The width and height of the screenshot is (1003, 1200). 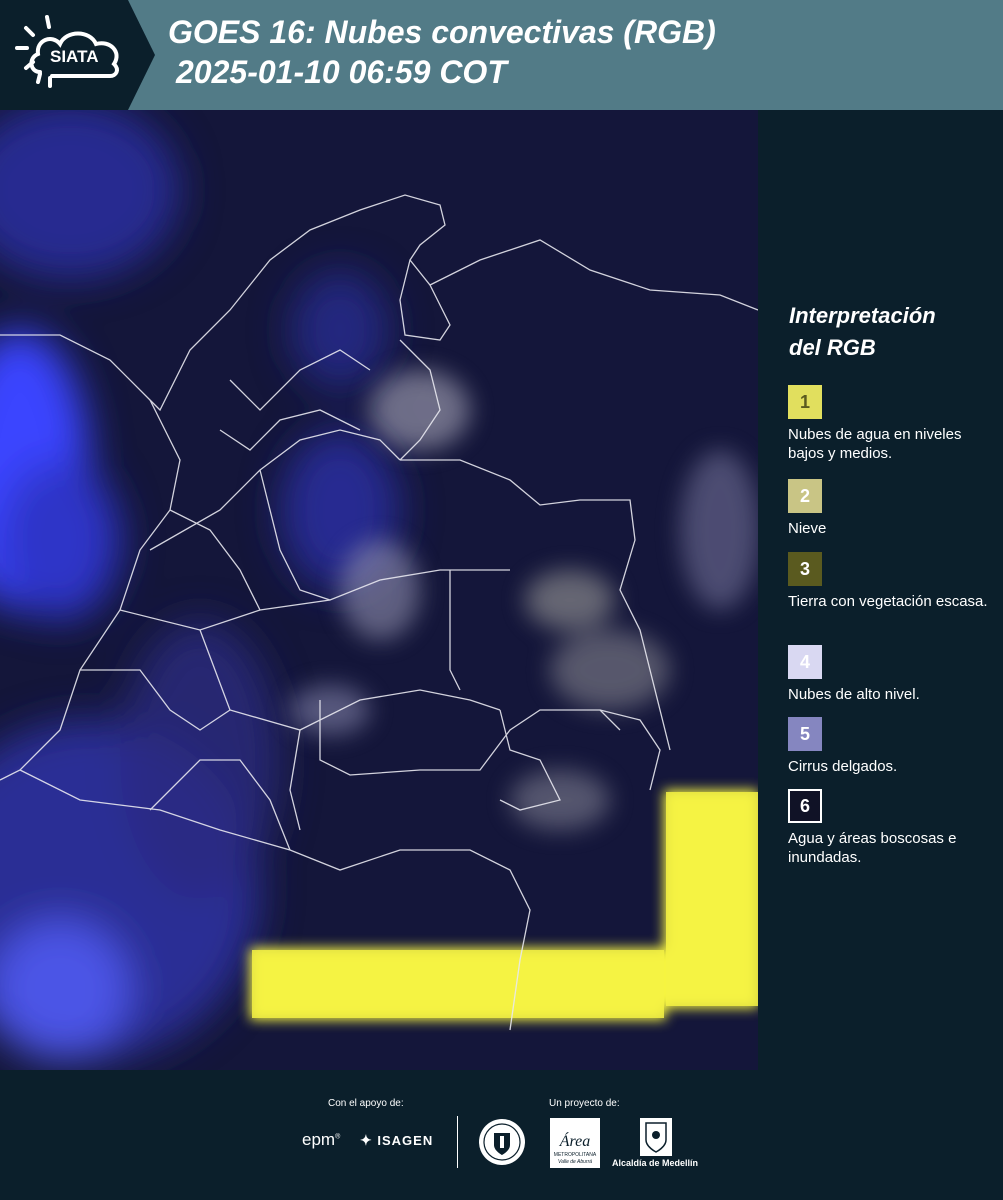 What do you see at coordinates (854, 694) in the screenshot?
I see `legend-label-4: Nubes de alto nivel.` at bounding box center [854, 694].